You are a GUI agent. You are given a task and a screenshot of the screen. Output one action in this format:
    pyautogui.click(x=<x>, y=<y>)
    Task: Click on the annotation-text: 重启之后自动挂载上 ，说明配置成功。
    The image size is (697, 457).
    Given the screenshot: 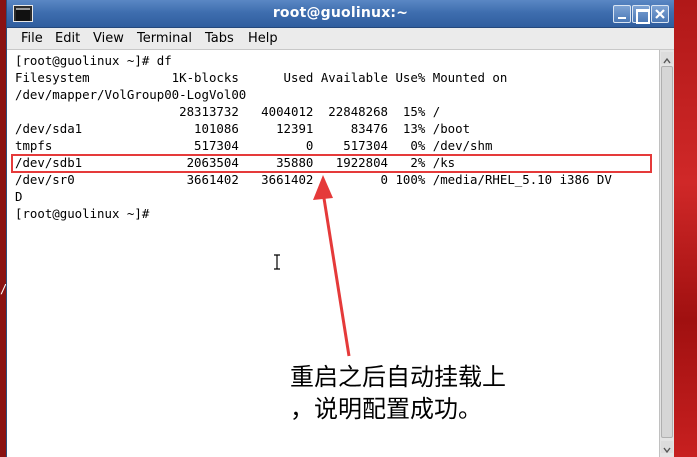 What is the action you would take?
    pyautogui.click(x=435, y=393)
    